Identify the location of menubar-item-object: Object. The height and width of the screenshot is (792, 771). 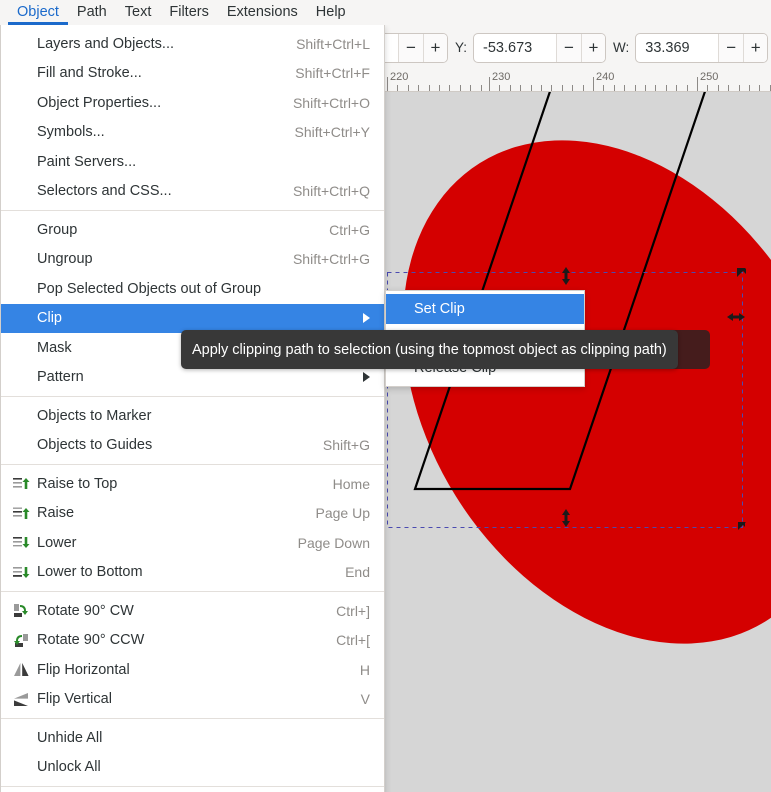
(38, 12).